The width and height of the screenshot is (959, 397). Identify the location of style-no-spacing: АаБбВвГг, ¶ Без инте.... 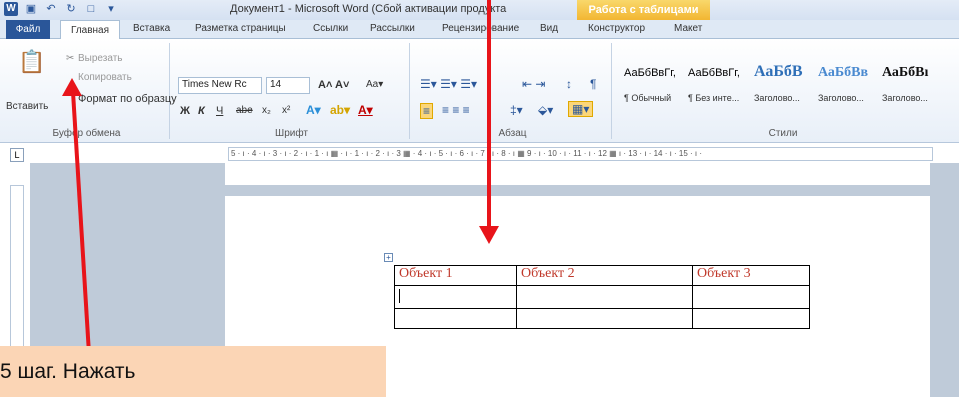
(719, 86).